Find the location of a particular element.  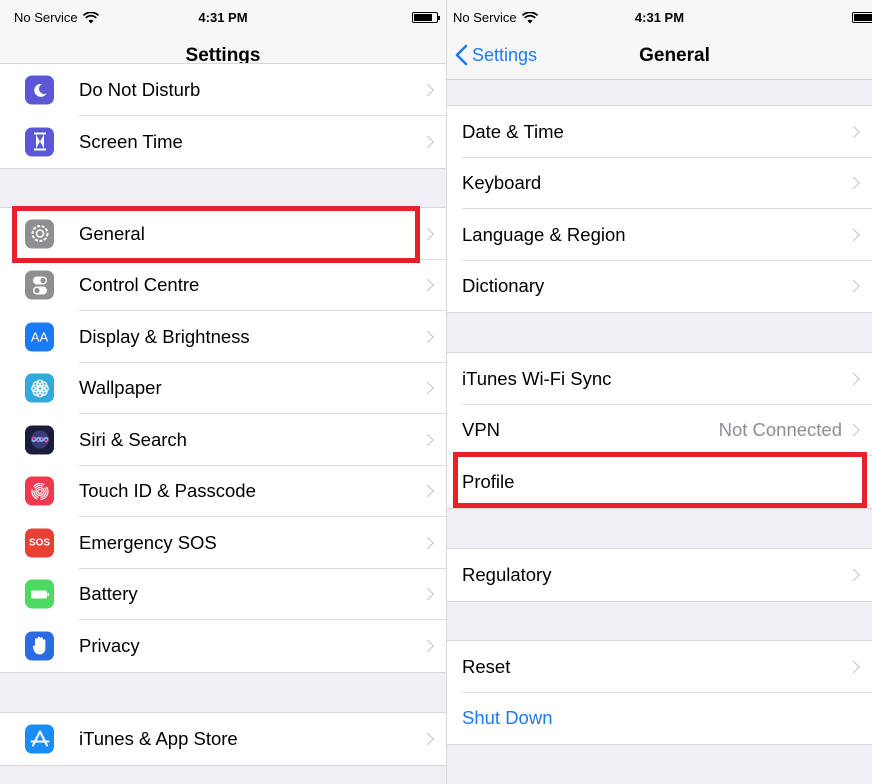

settings-item-touch-id: Touch ID & Passcode is located at coordinates (223, 491).